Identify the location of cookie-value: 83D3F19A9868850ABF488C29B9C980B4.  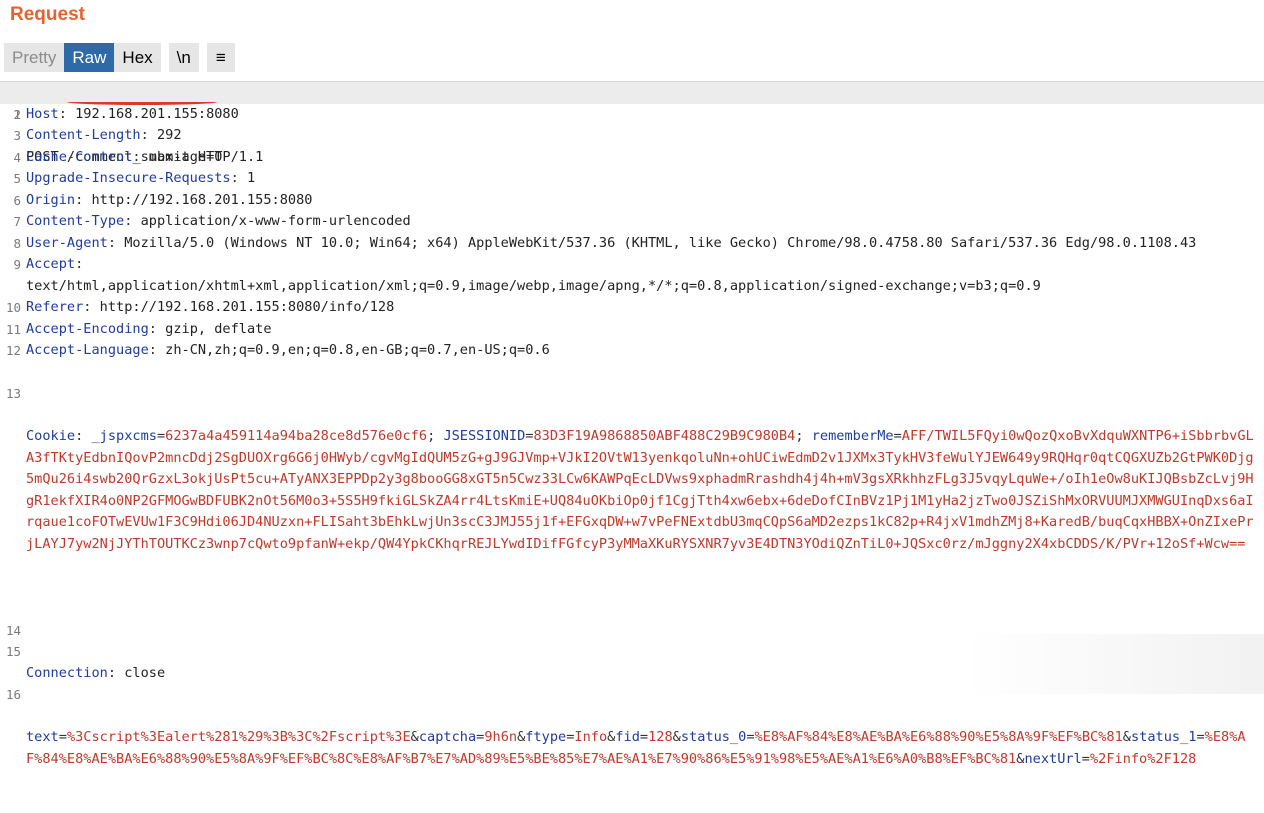
(664, 436).